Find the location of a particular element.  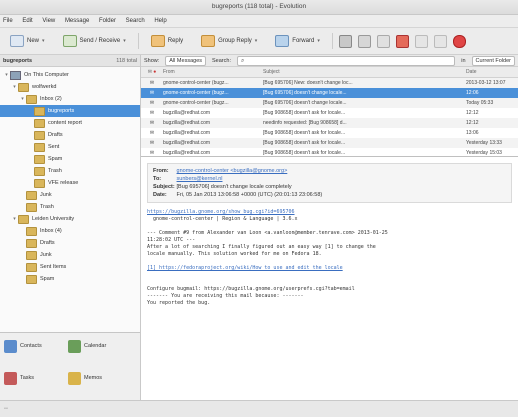

folder-item: ▾ Leiden University is located at coordinates (70, 219).